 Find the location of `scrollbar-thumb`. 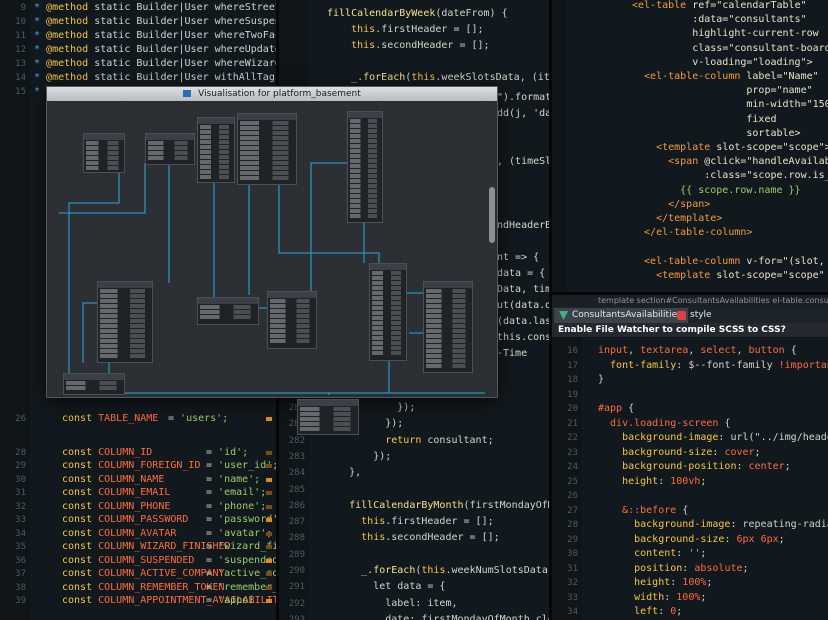

scrollbar-thumb is located at coordinates (492, 215).